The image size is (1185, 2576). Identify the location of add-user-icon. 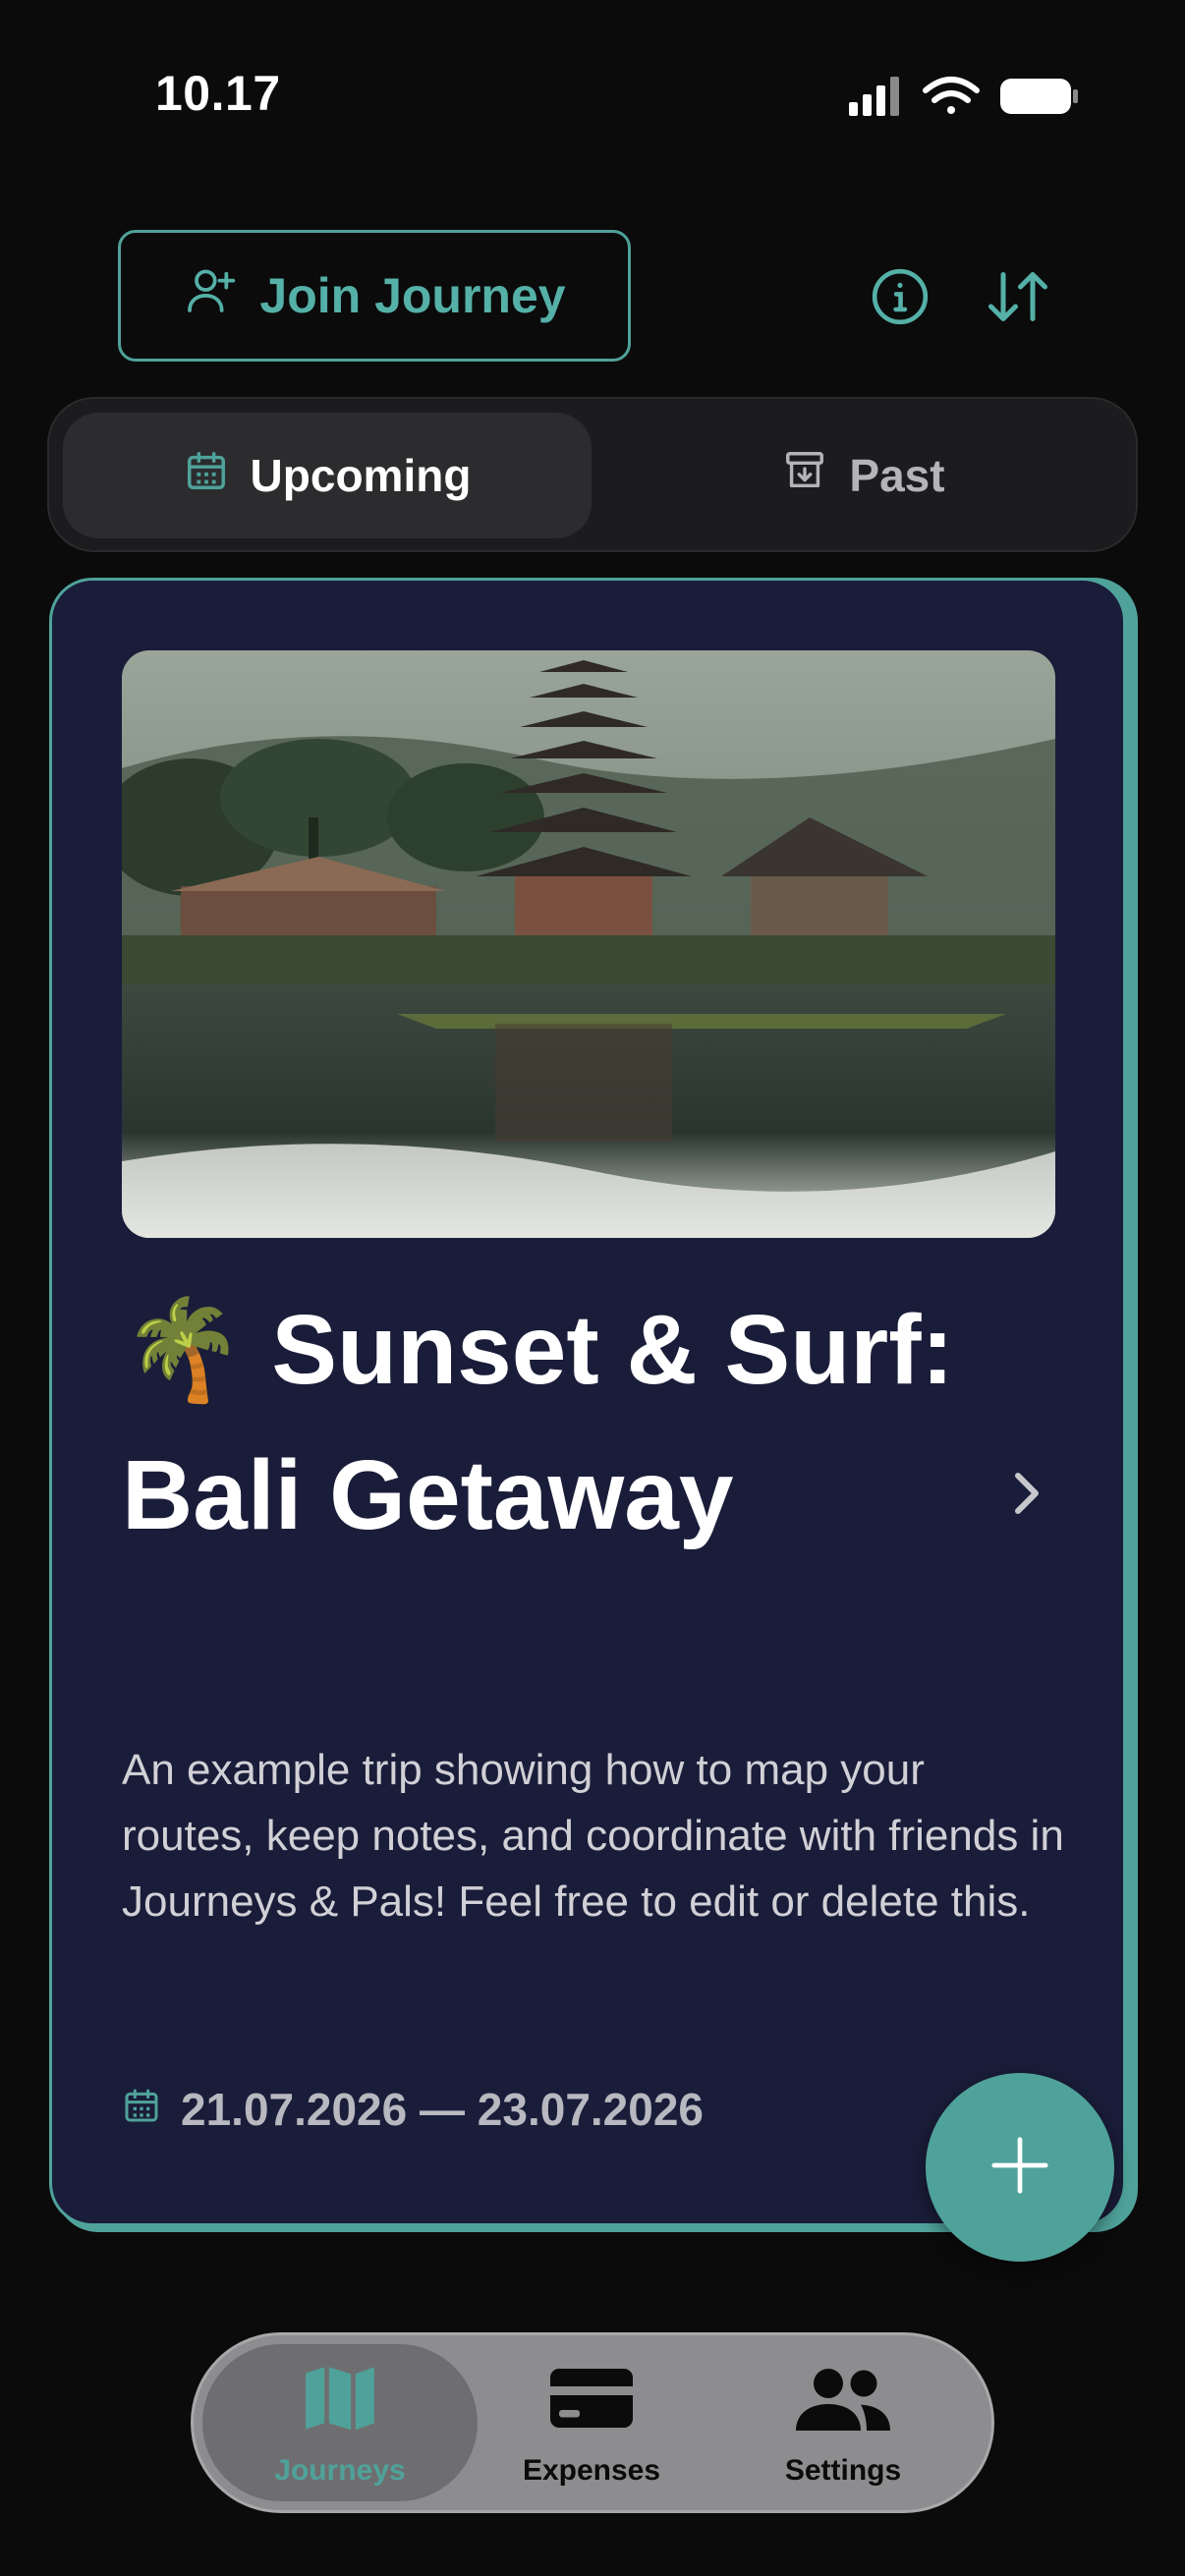
(211, 295).